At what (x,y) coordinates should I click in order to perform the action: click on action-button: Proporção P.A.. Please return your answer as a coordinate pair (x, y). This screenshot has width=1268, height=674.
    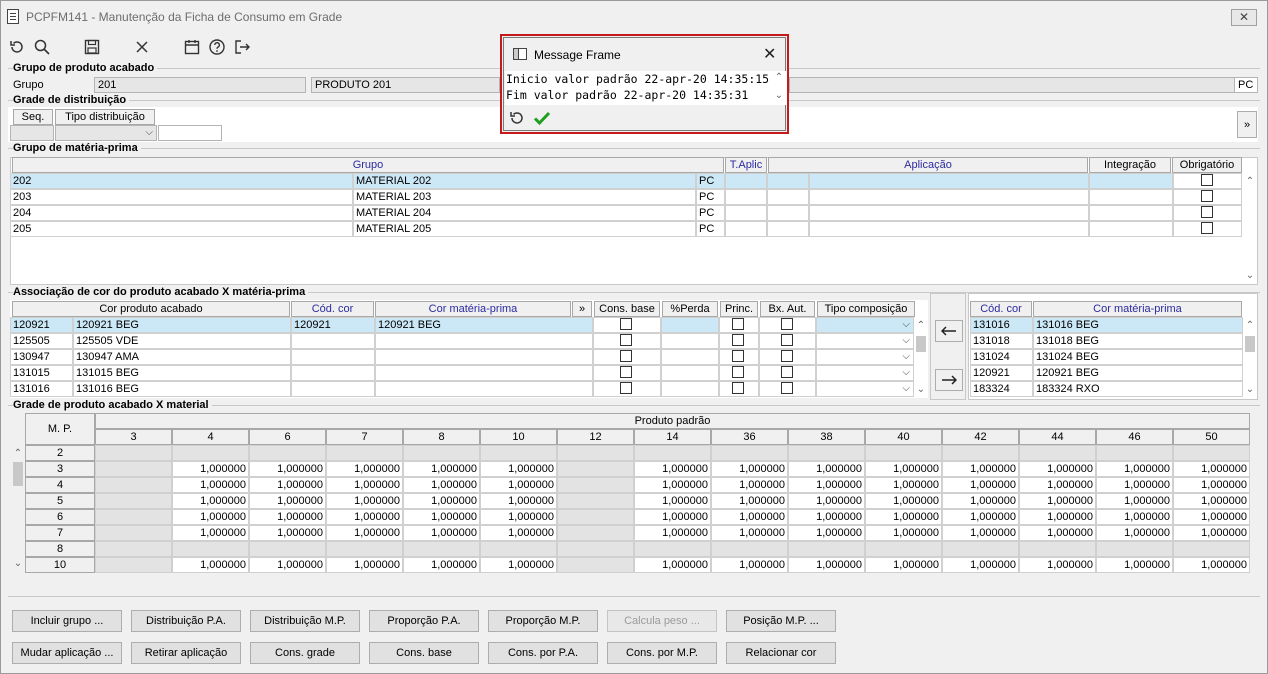
    Looking at the image, I should click on (424, 621).